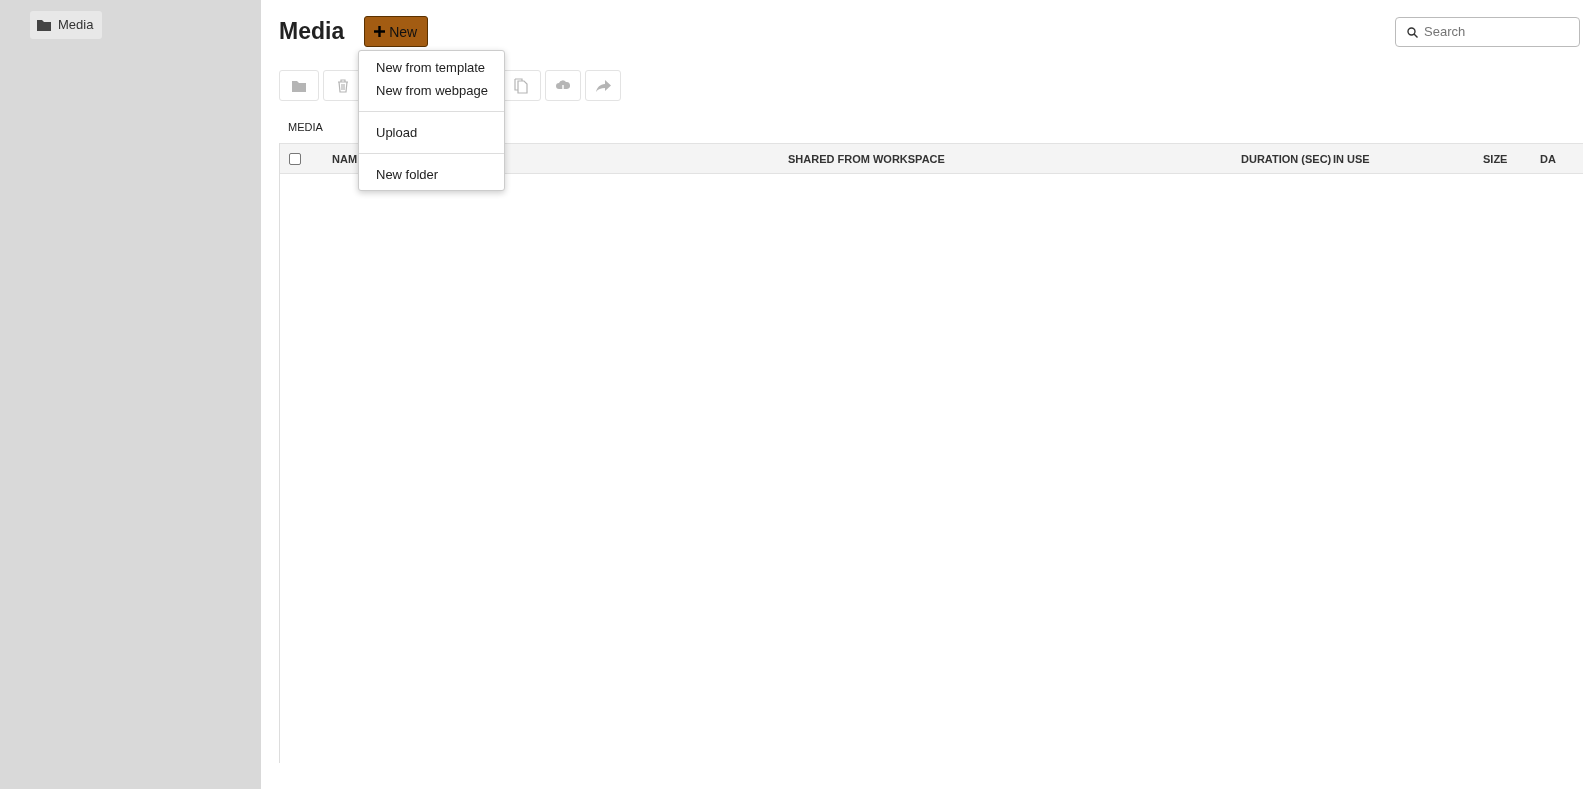 This screenshot has height=789, width=1583. What do you see at coordinates (431, 132) in the screenshot?
I see `menu-item: Upload` at bounding box center [431, 132].